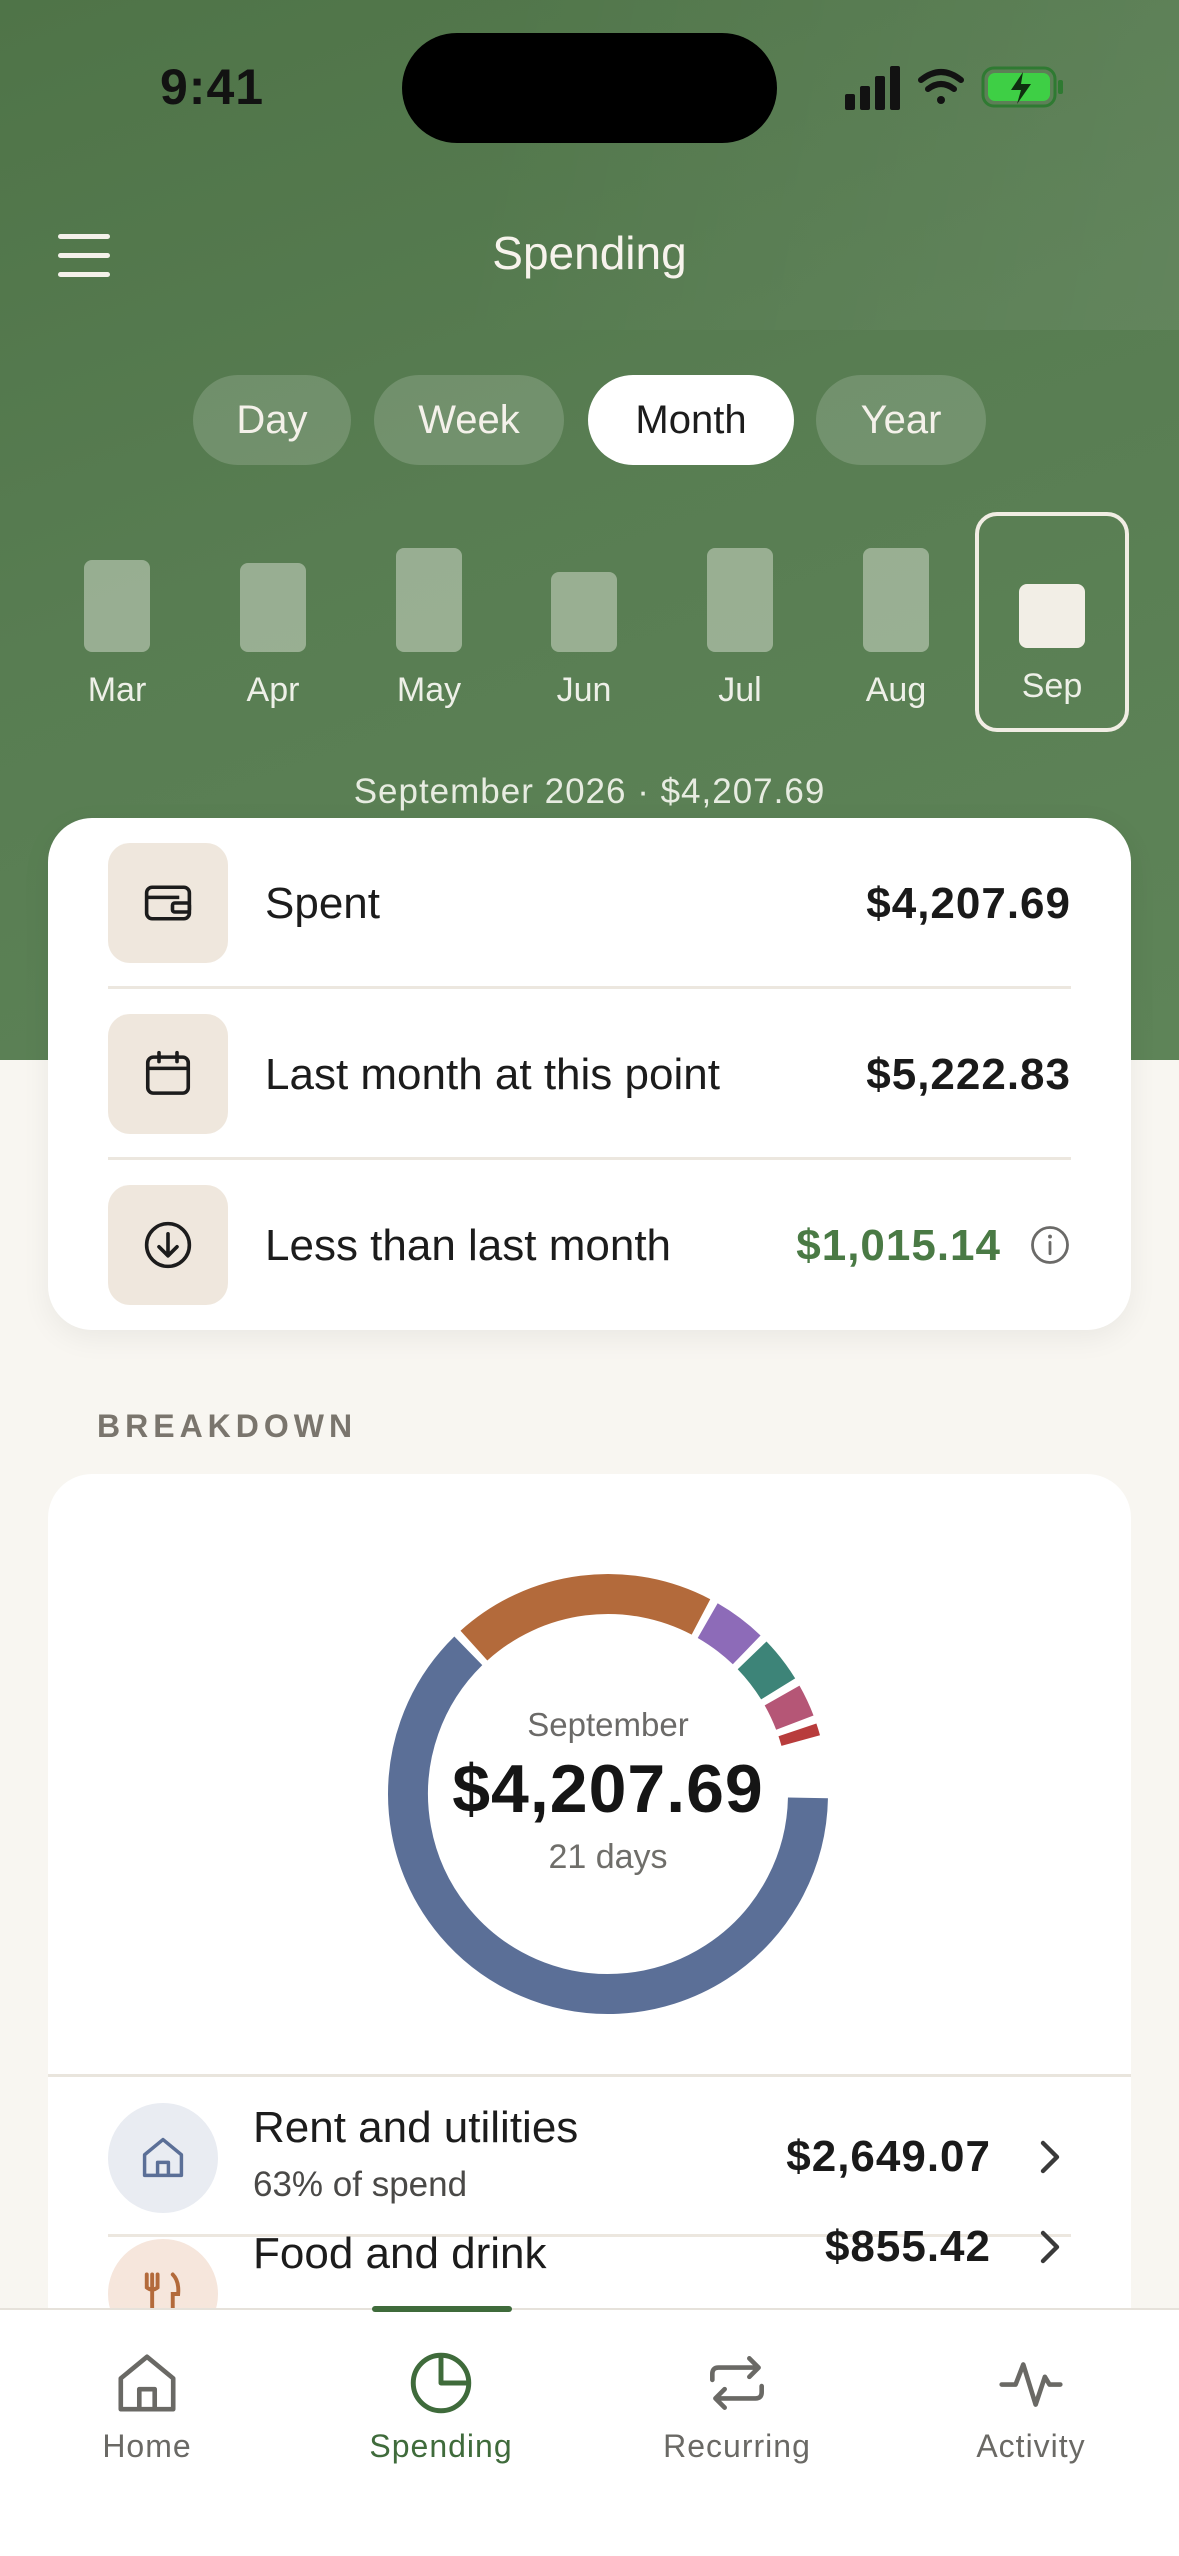 The height and width of the screenshot is (2556, 1179). Describe the element at coordinates (584, 690) in the screenshot. I see `month-label: Jun` at that location.